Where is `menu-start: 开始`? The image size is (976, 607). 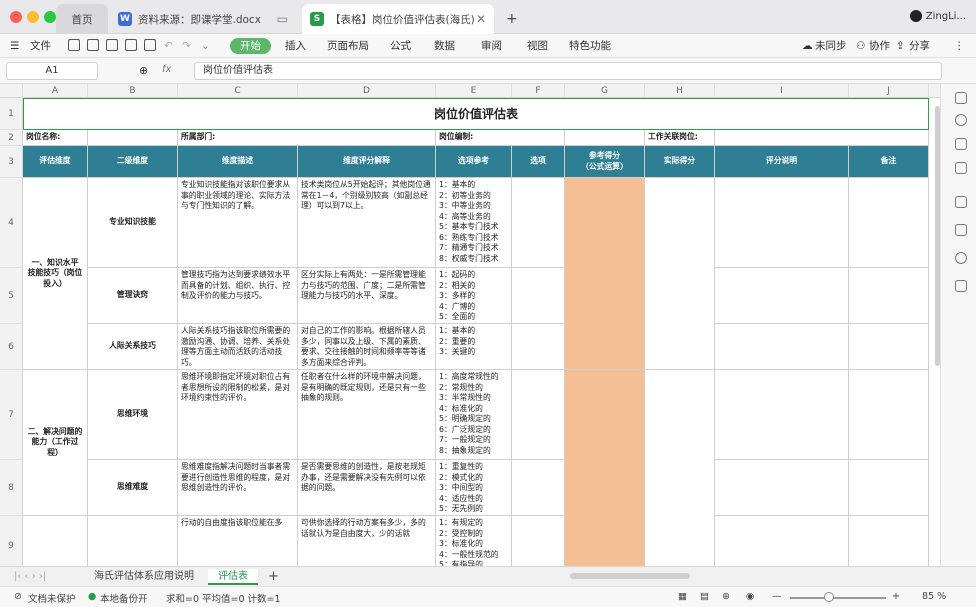
menu-start: 开始 is located at coordinates (250, 46).